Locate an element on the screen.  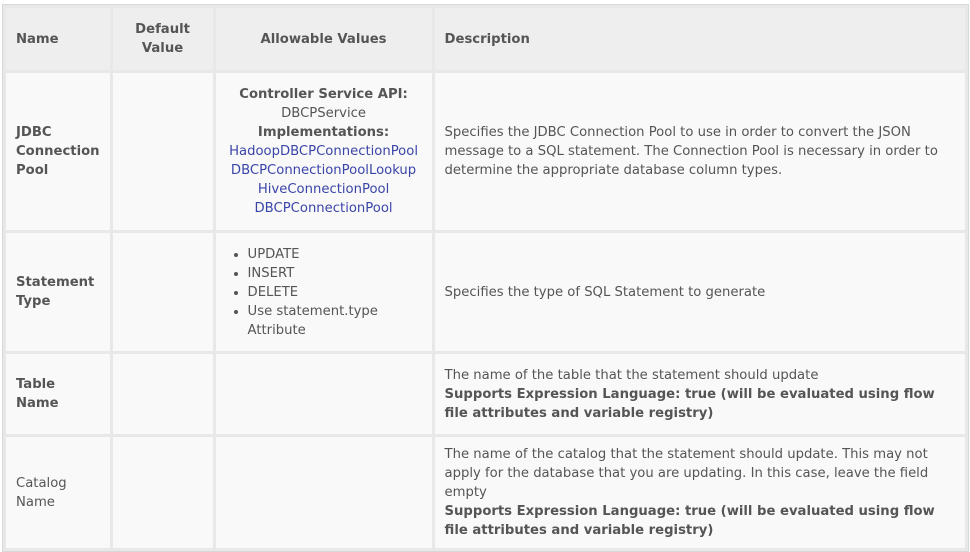
property-name: Statement Type is located at coordinates (58, 292).